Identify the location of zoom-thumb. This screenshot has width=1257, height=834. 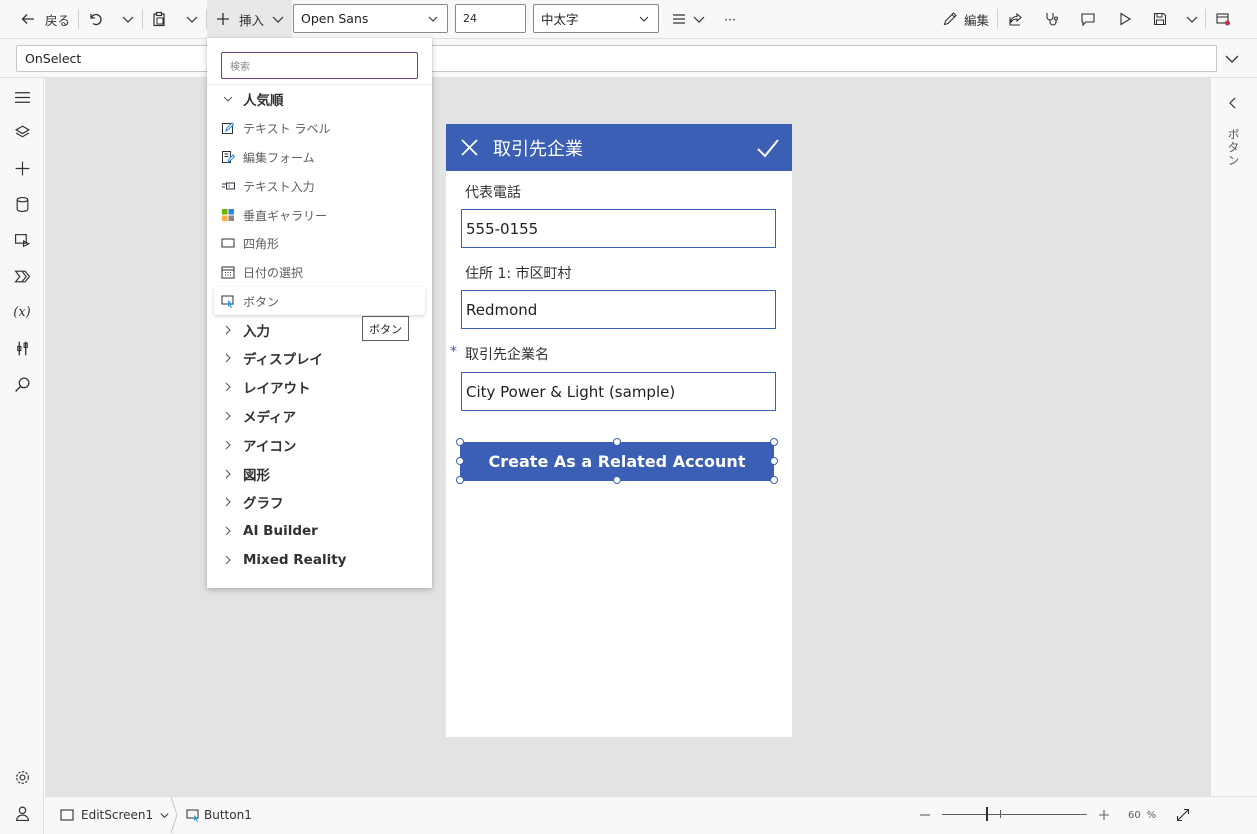
(987, 814).